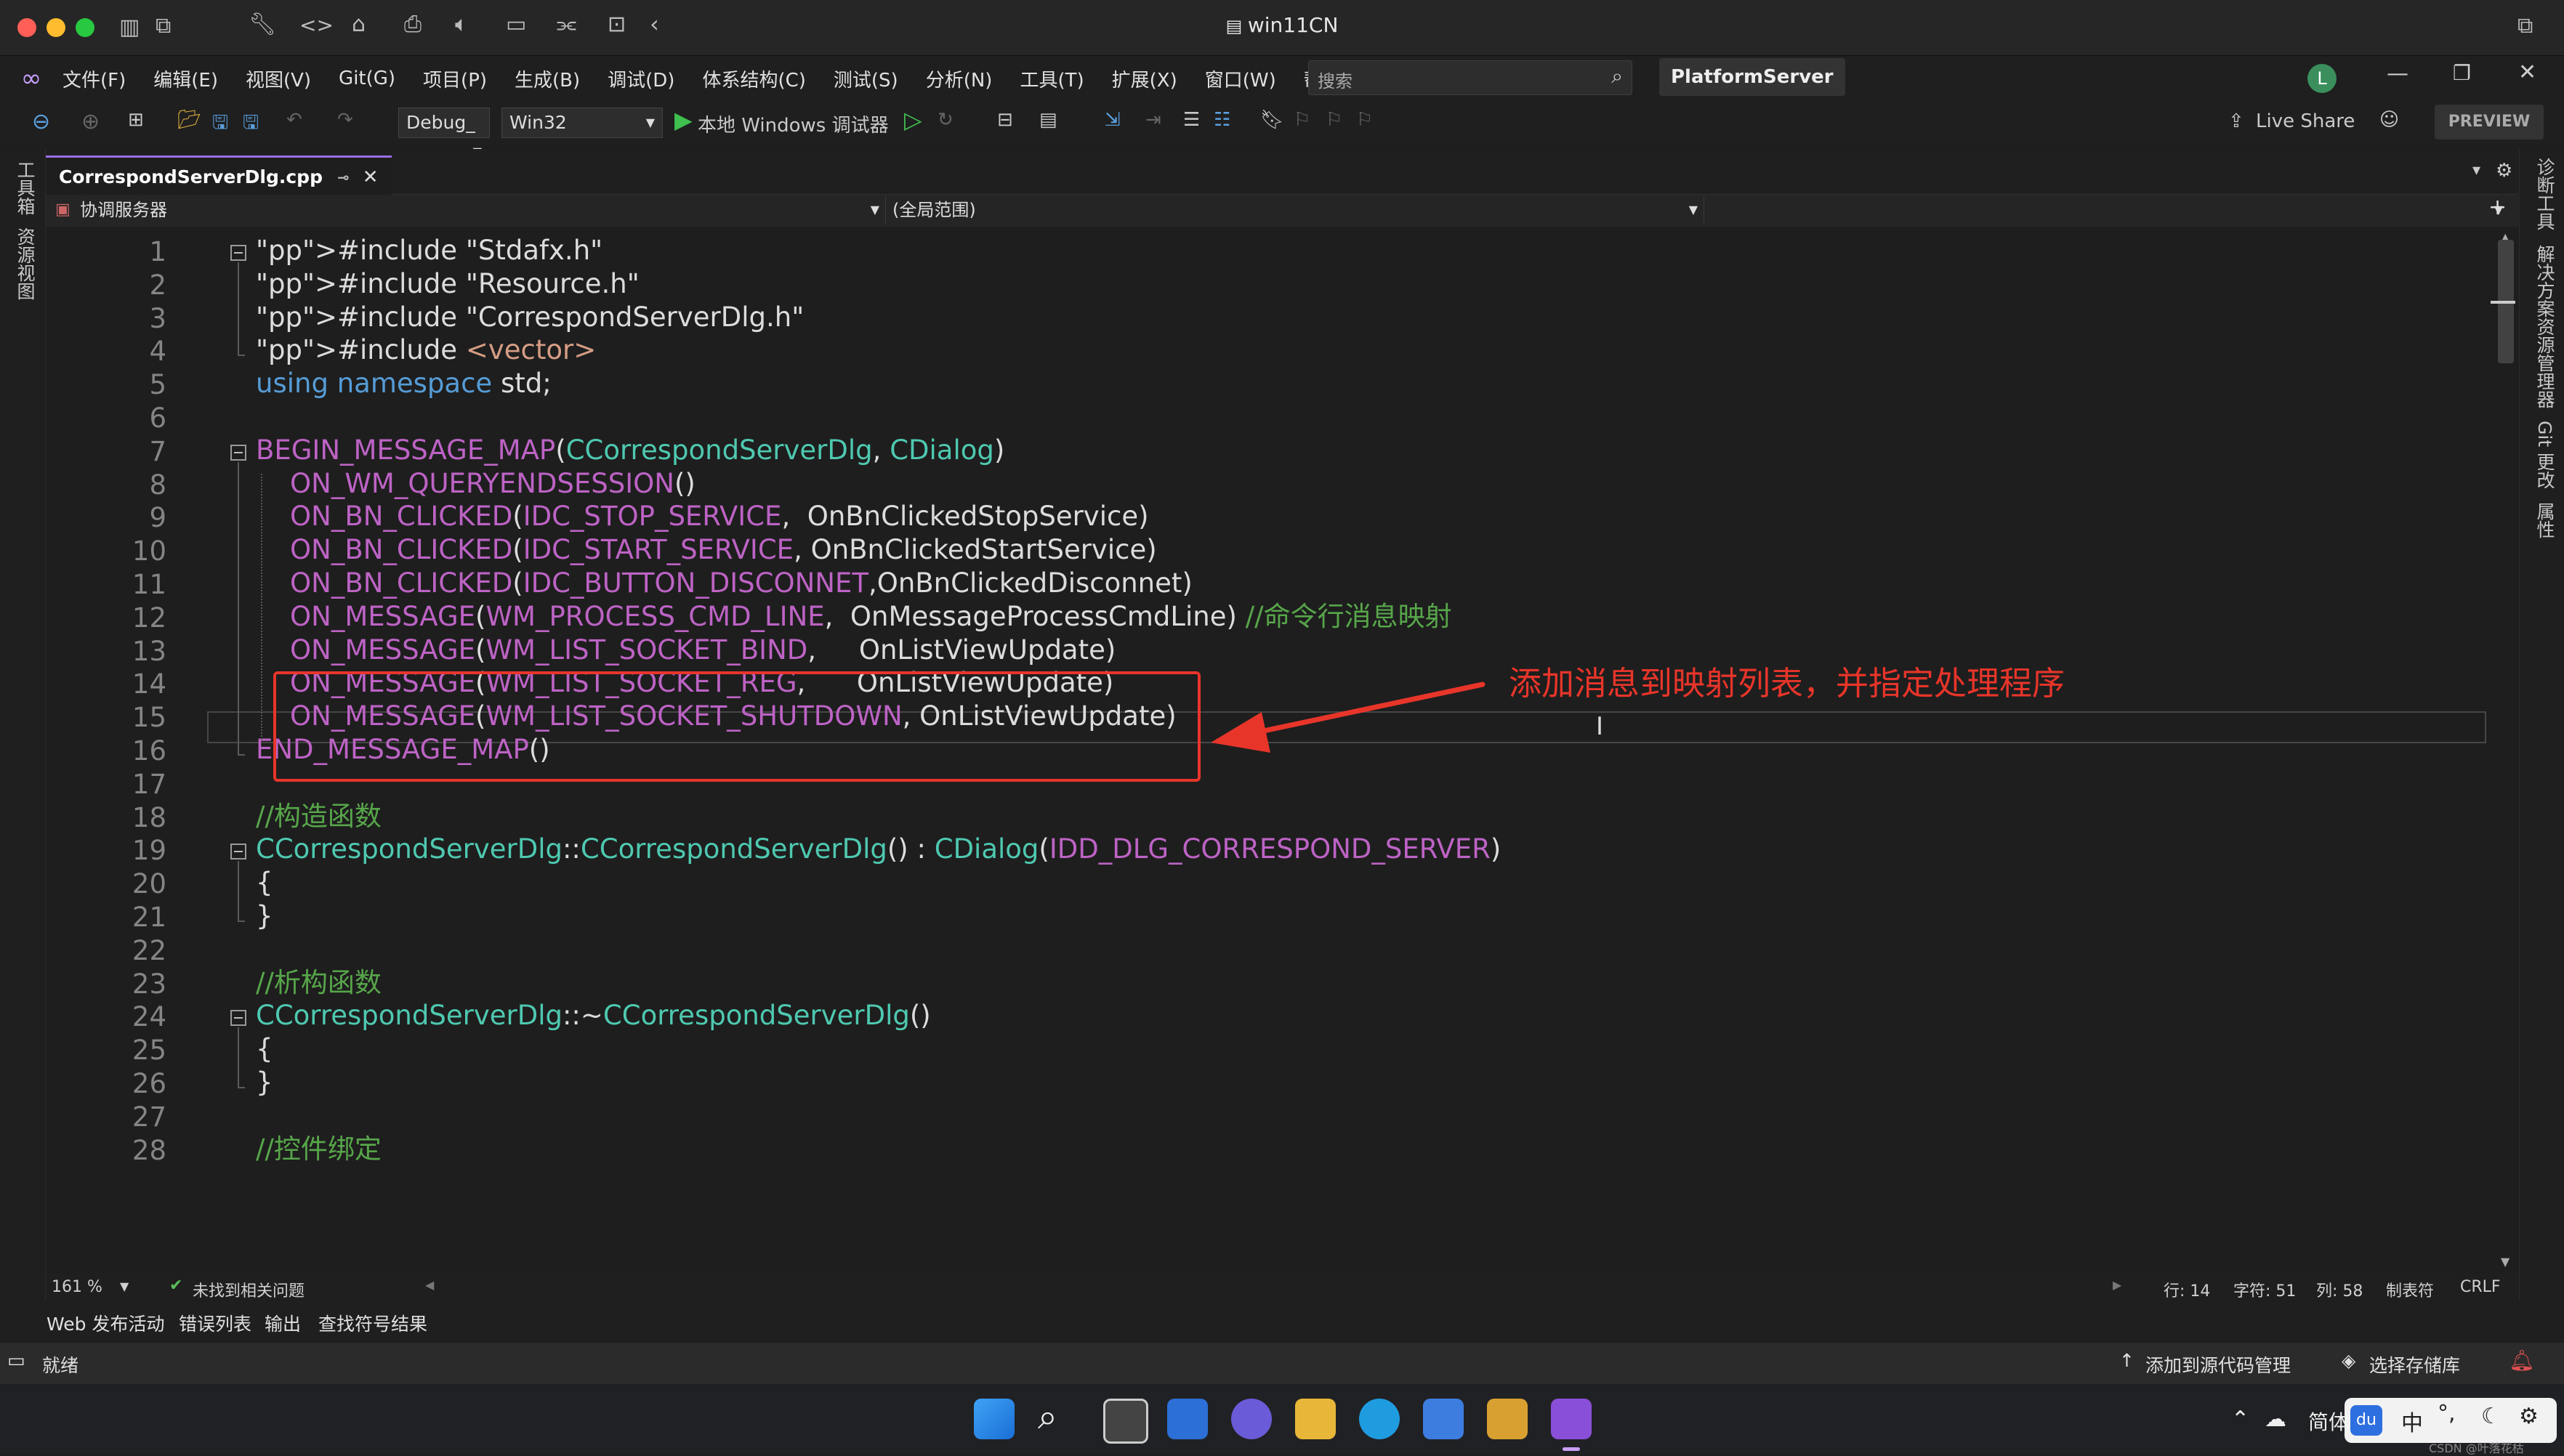 This screenshot has height=1456, width=2564. Describe the element at coordinates (2094, 210) in the screenshot. I see `member-dropdown: ▼` at that location.